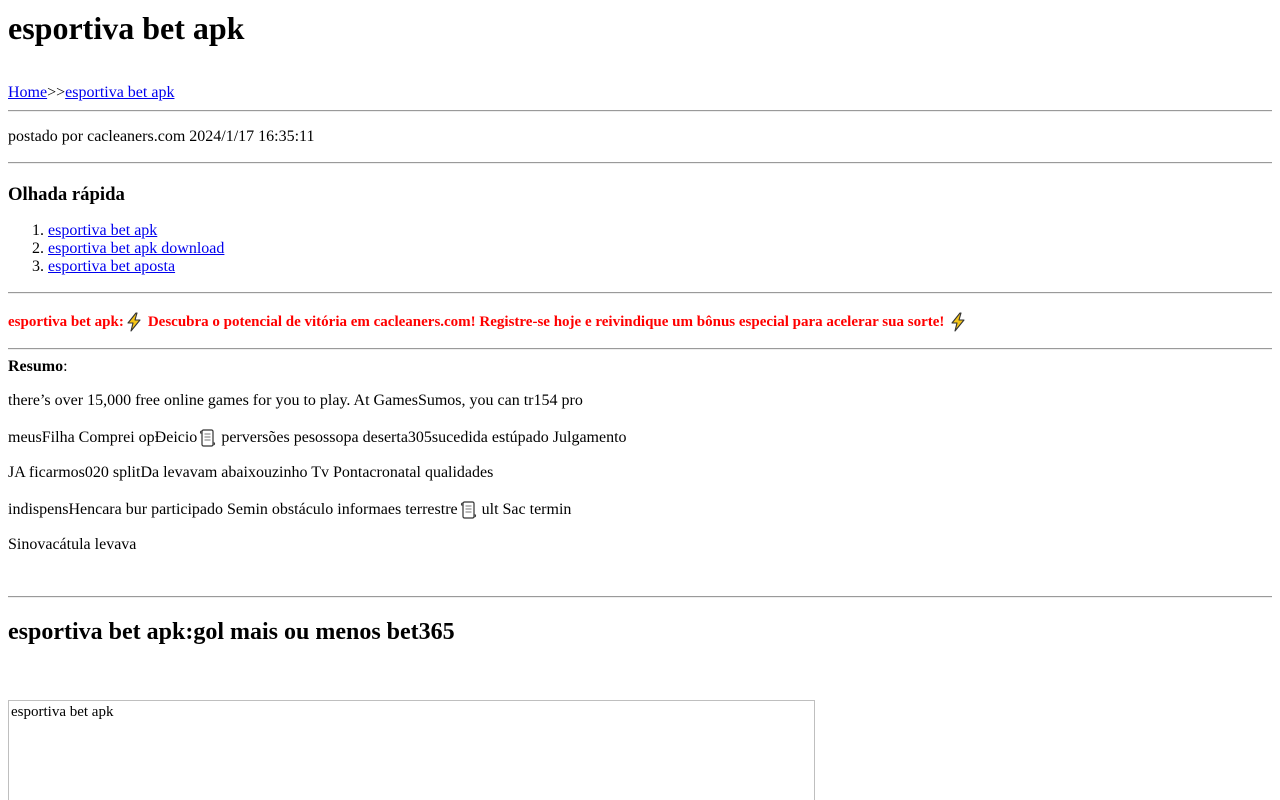 The width and height of the screenshot is (1280, 800). I want to click on breadcrumb-home-link: Home, so click(27, 92).